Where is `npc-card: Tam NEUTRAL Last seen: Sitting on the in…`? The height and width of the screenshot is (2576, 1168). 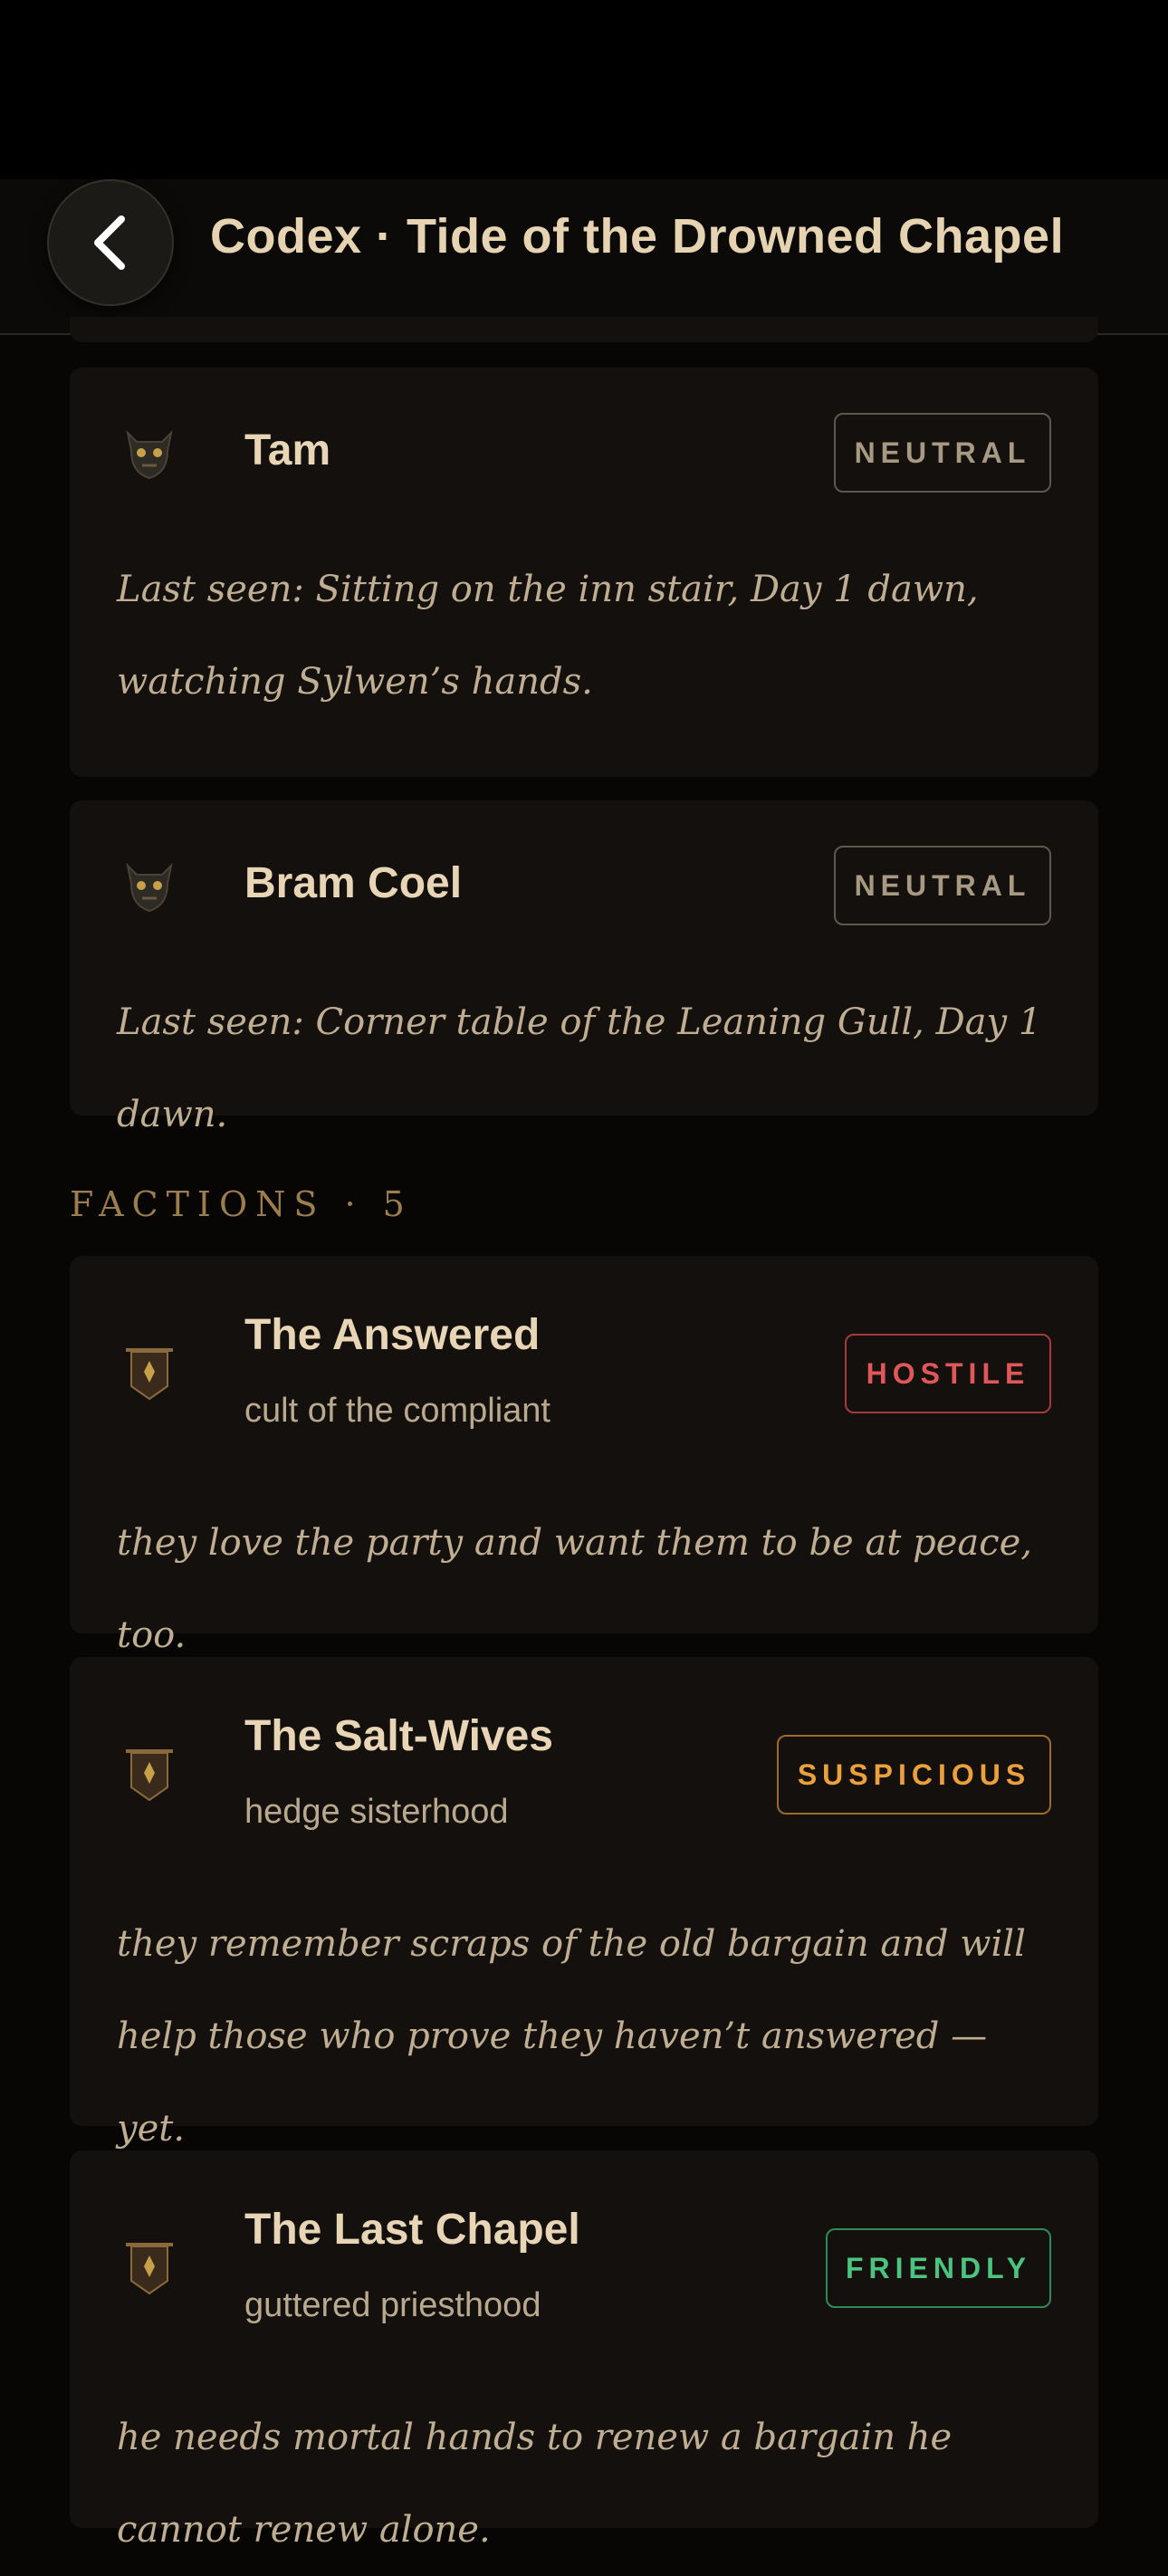
npc-card: Tam NEUTRAL Last seen: Sitting on the in… is located at coordinates (584, 572).